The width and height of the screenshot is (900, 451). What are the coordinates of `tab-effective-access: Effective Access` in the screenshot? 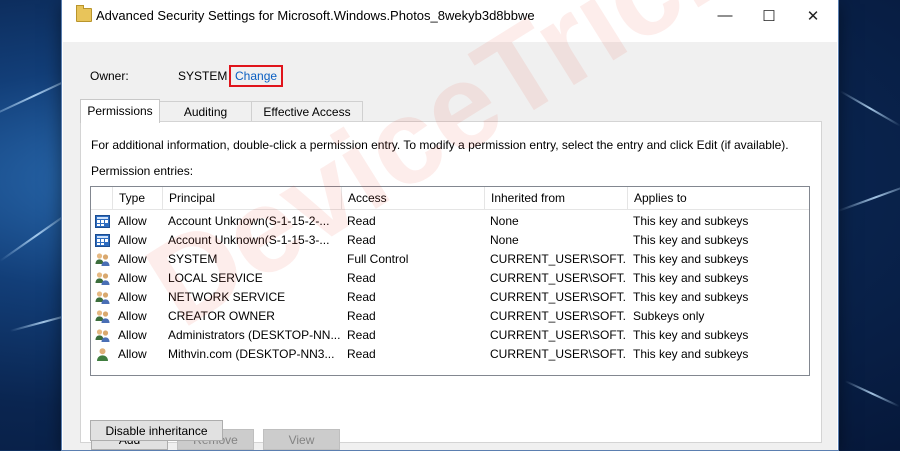 It's located at (307, 111).